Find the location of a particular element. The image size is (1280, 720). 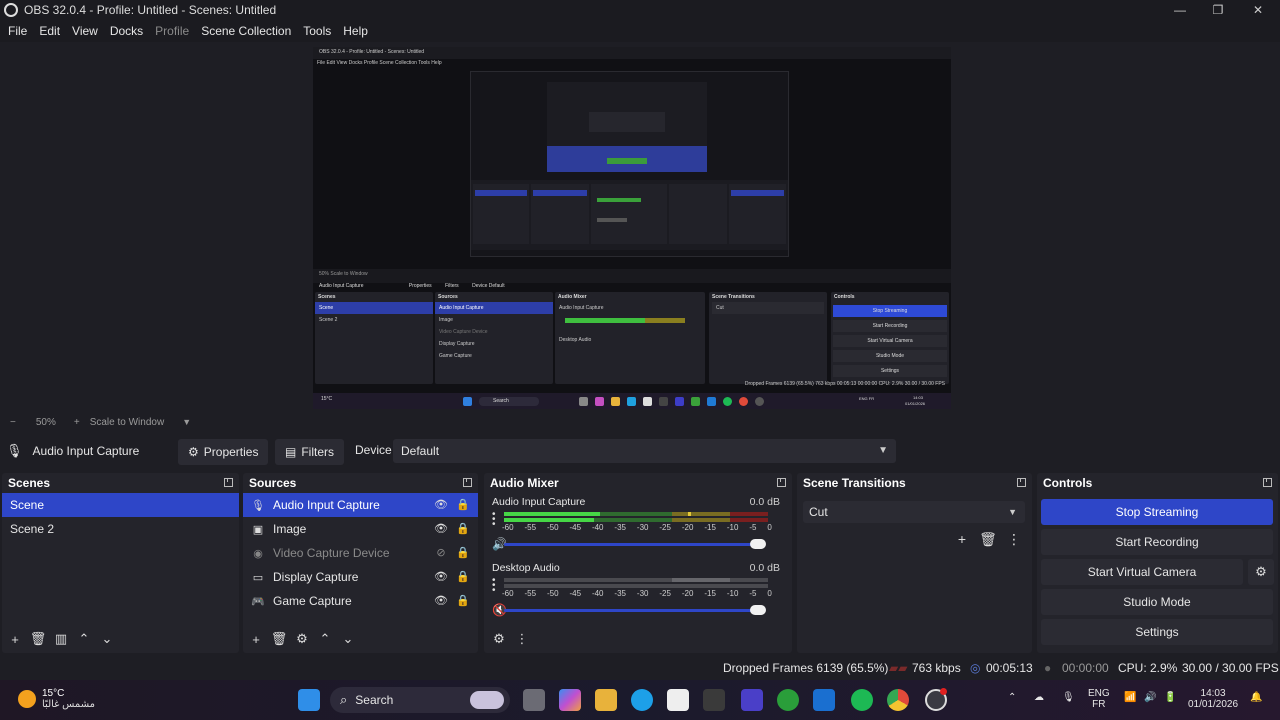

volume-icon: 🔊 is located at coordinates (1150, 706).